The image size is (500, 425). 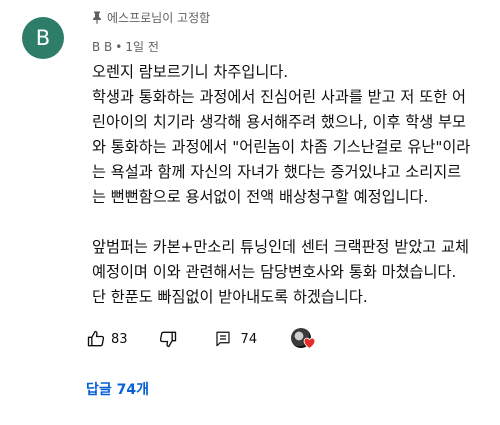 I want to click on pin-icon, so click(x=97, y=17).